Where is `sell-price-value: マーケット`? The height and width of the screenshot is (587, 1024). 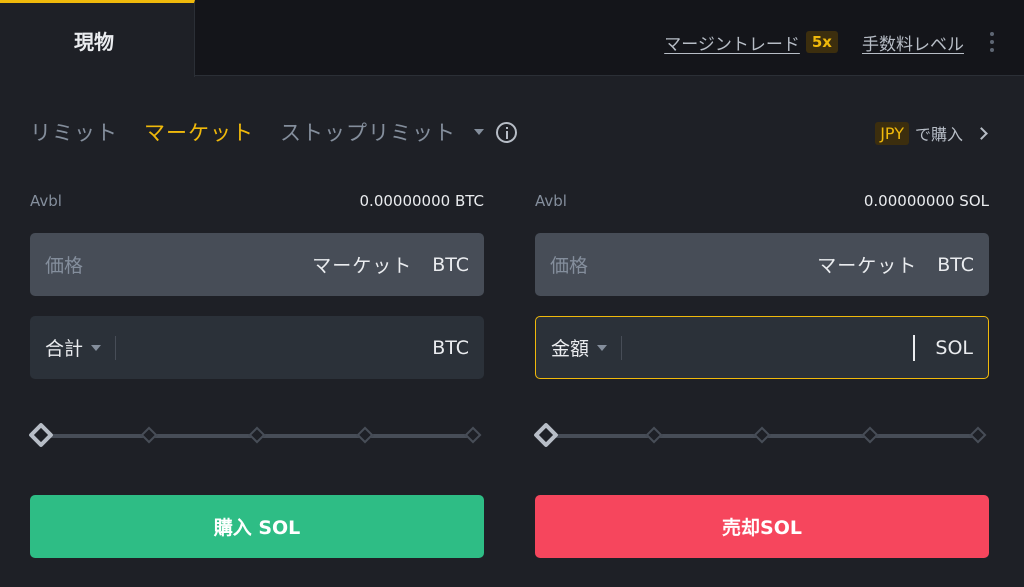 sell-price-value: マーケット is located at coordinates (867, 266).